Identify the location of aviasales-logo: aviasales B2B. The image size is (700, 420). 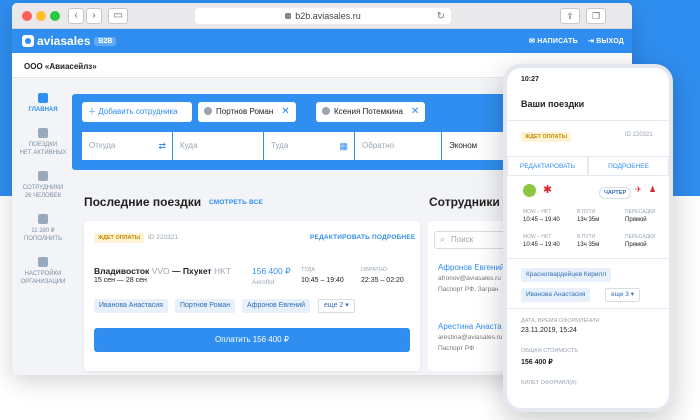
(69, 41).